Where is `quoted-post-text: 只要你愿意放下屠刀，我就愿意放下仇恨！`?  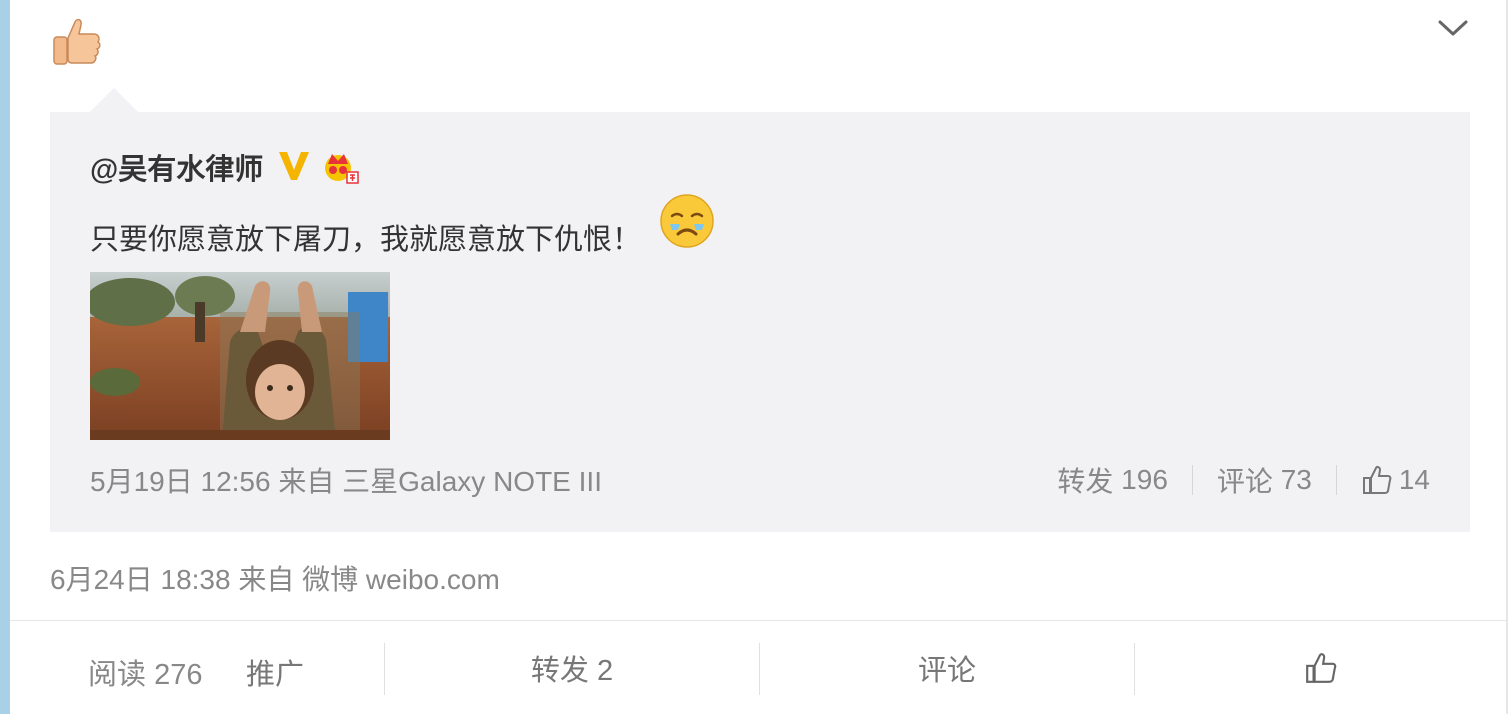
quoted-post-text: 只要你愿意放下屠刀，我就愿意放下仇恨！ is located at coordinates (366, 240).